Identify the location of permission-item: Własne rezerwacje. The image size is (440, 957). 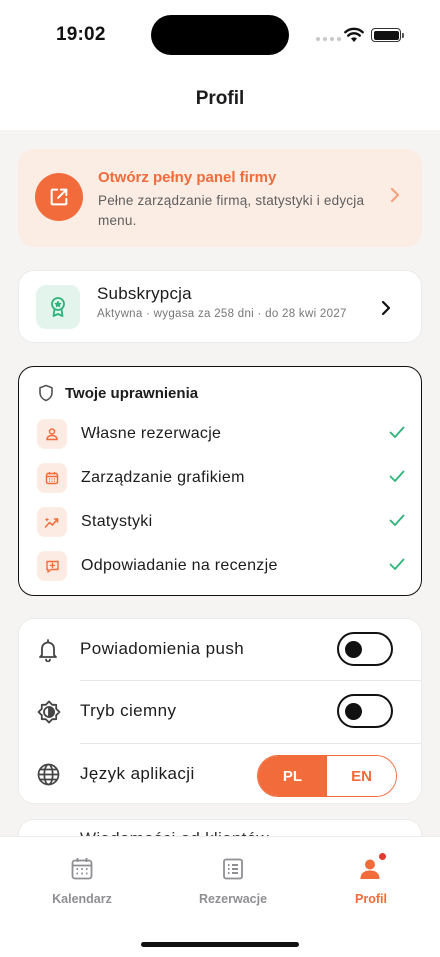
(221, 435).